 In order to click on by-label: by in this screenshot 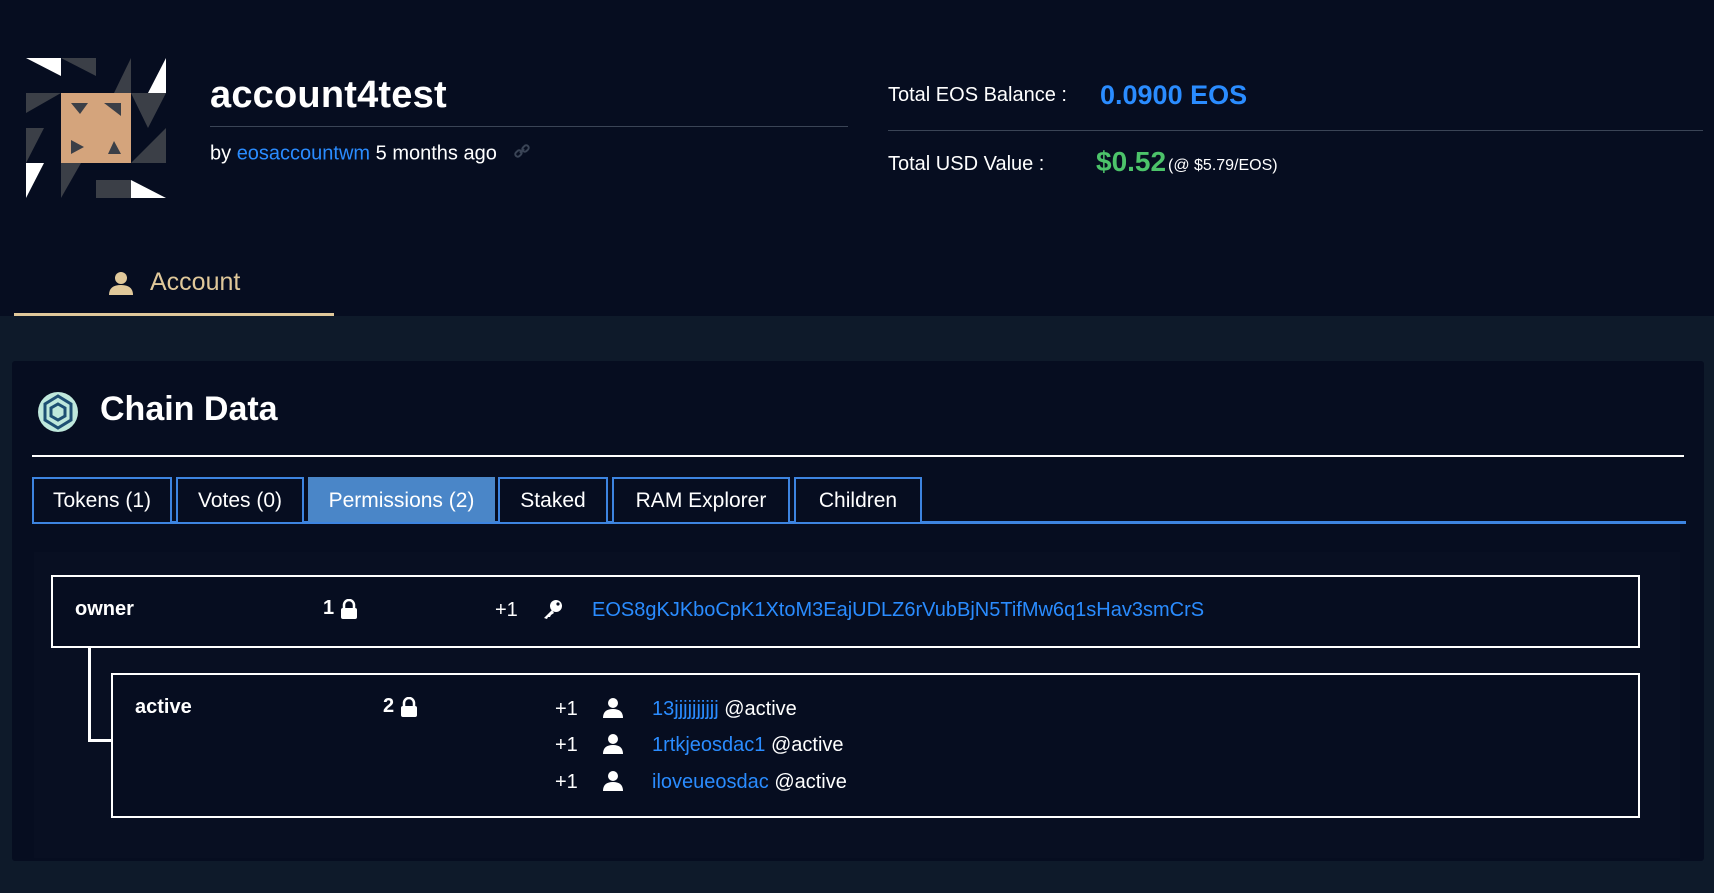, I will do `click(221, 153)`.